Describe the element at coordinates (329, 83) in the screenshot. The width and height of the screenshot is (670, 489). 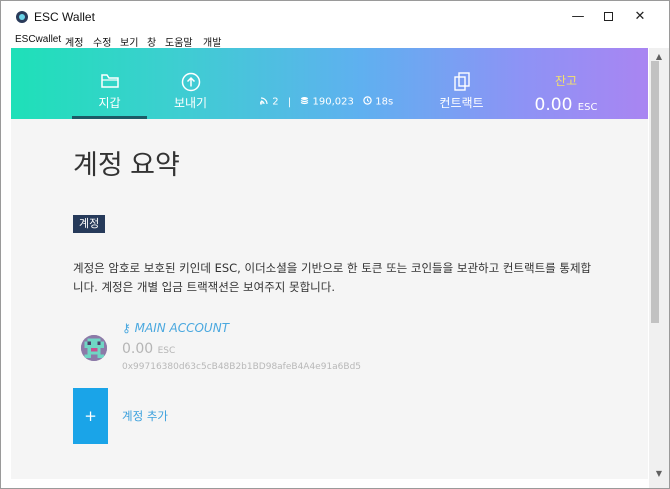
I see `header-bar: 지갑 보내기 2 | 190,023 18s 컨트랙트 잔고 0.00 ESC` at that location.